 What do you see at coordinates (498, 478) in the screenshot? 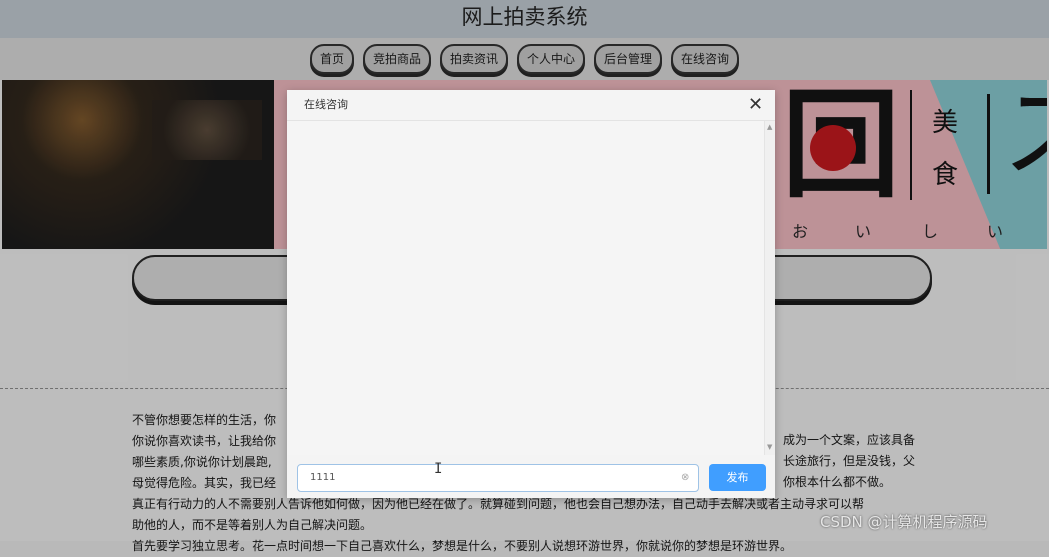
I see `message-input: 1111 ⊗` at bounding box center [498, 478].